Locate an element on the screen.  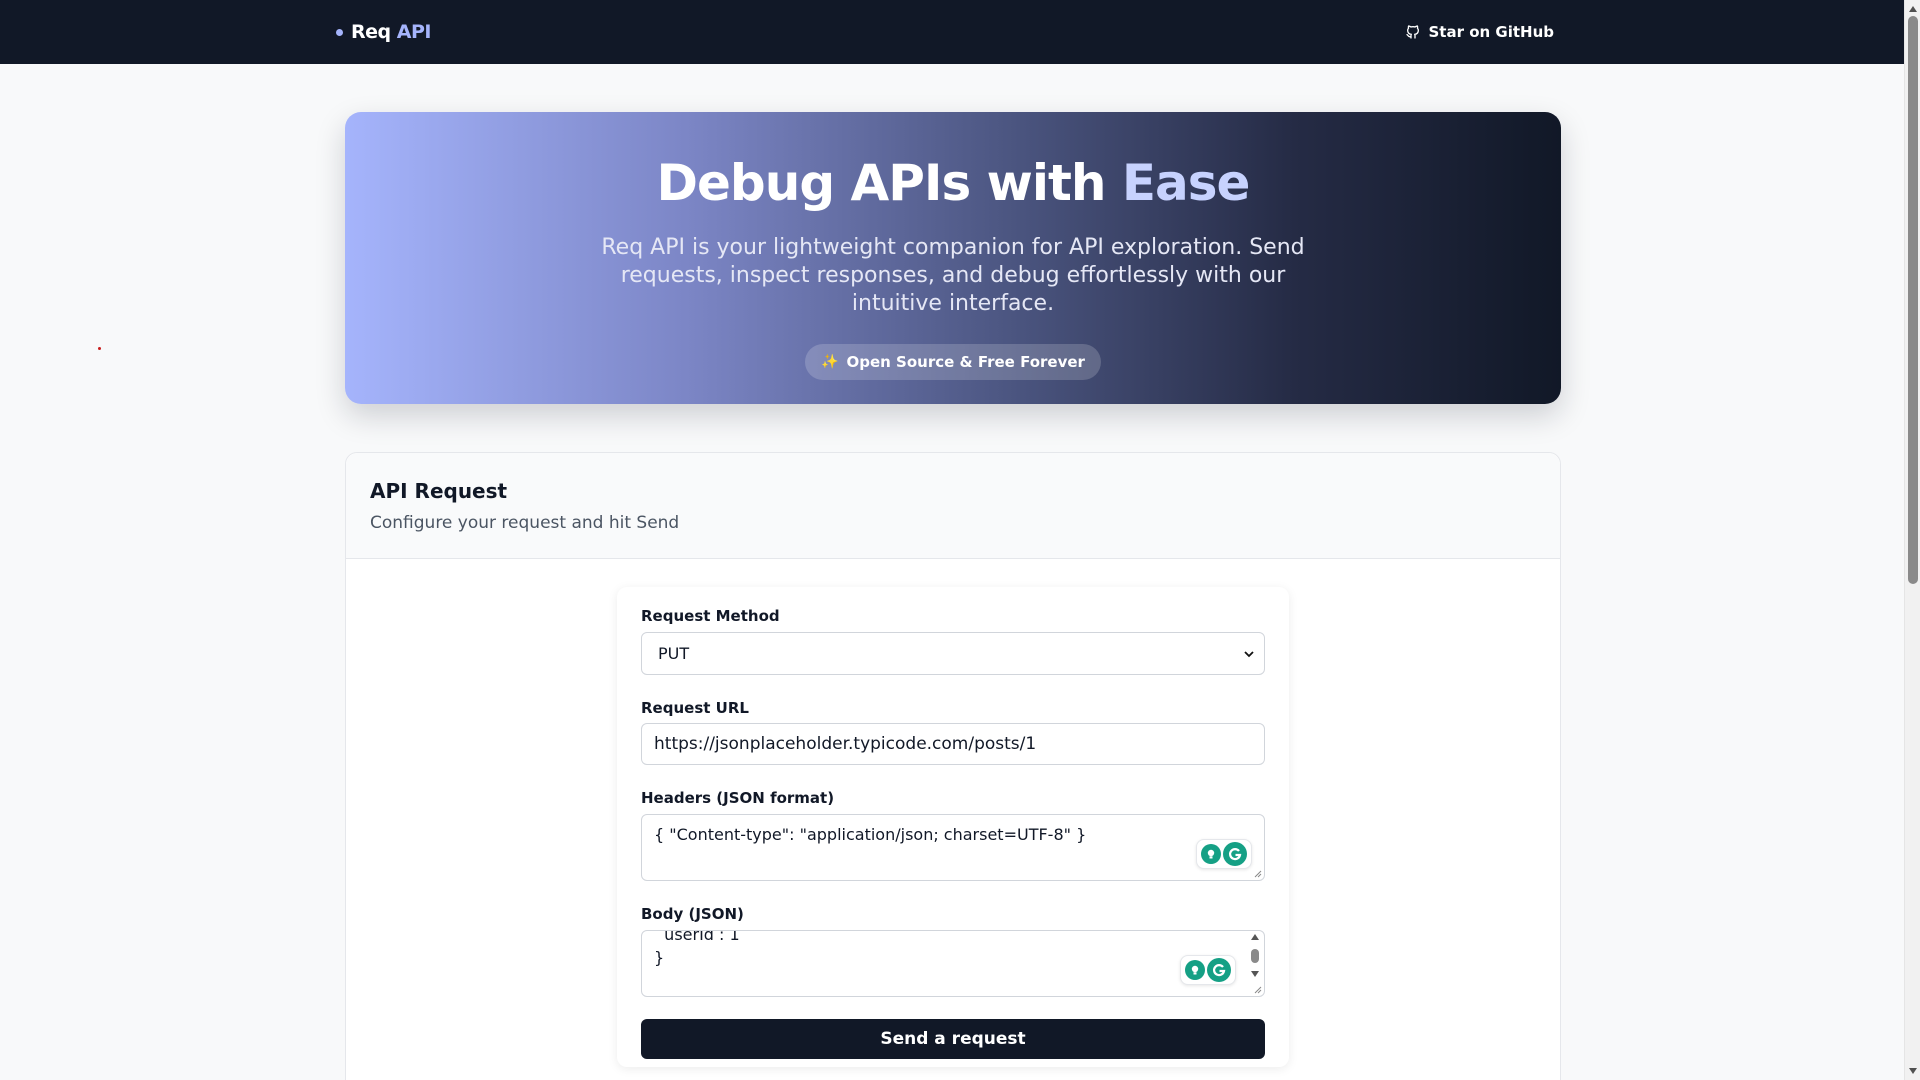
stray-dot is located at coordinates (99, 348).